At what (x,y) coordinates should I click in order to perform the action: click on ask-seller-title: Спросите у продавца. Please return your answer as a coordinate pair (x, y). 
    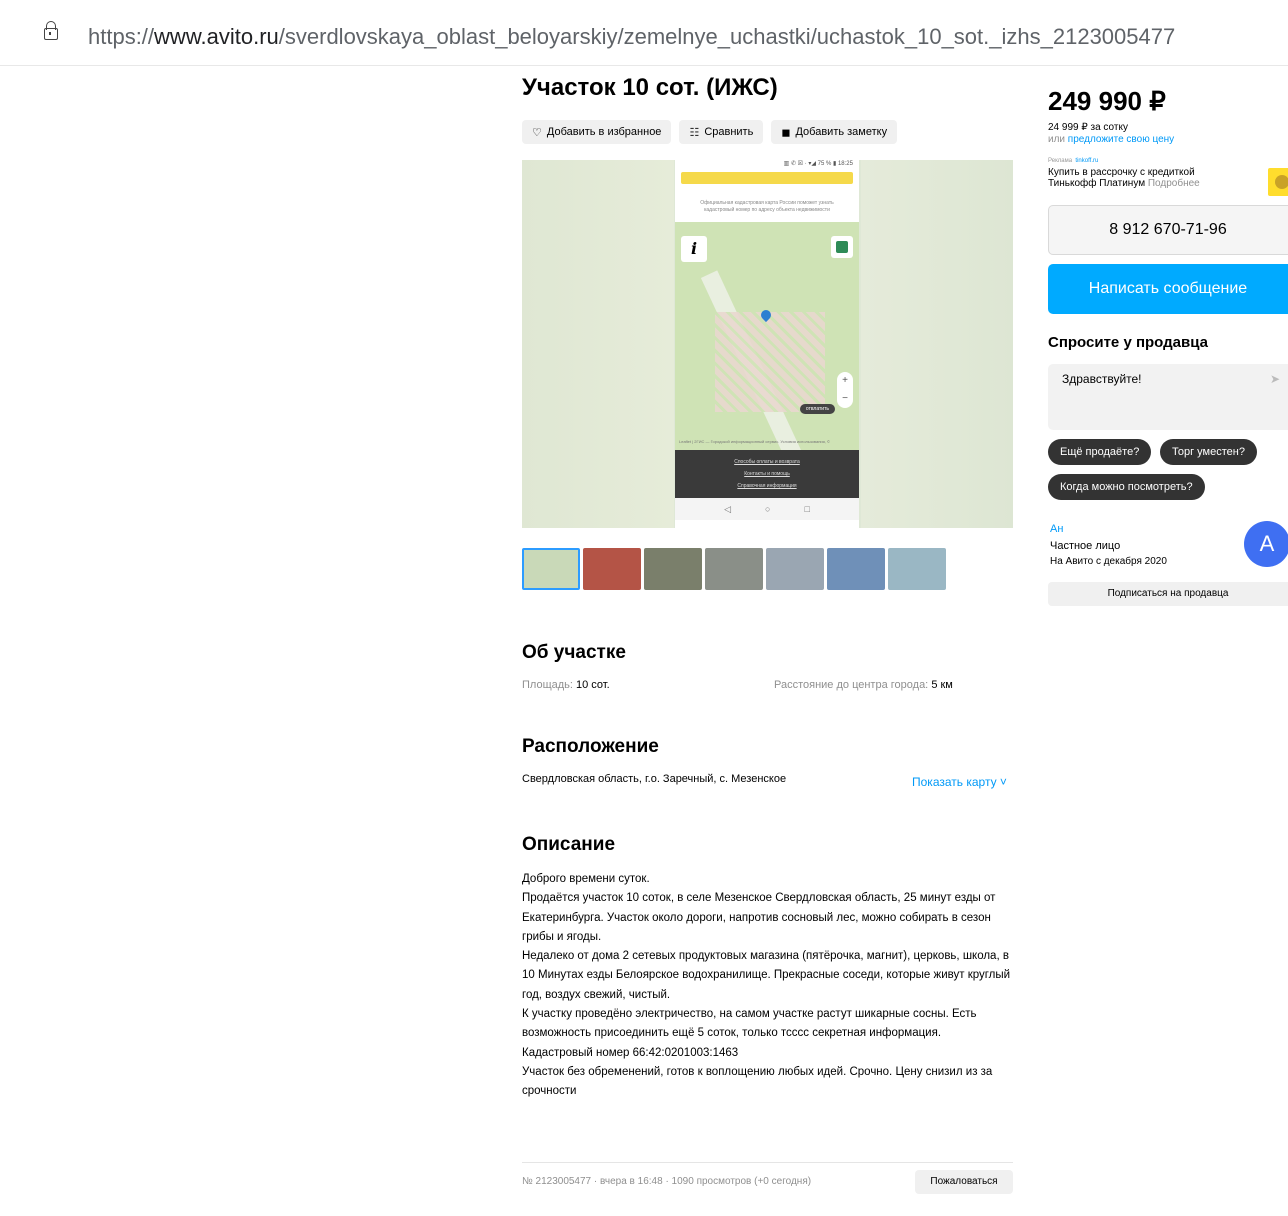
    Looking at the image, I should click on (1128, 342).